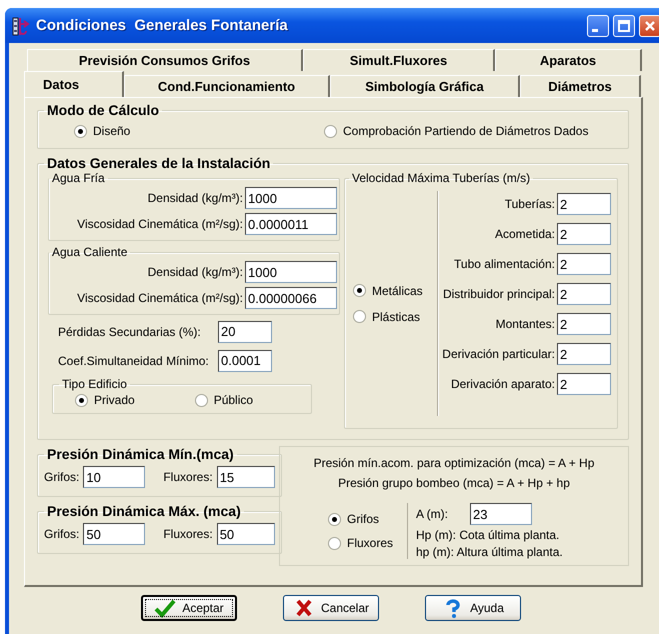 The image size is (659, 634). I want to click on note-text: Hp (m): Cota última planta., so click(488, 535).